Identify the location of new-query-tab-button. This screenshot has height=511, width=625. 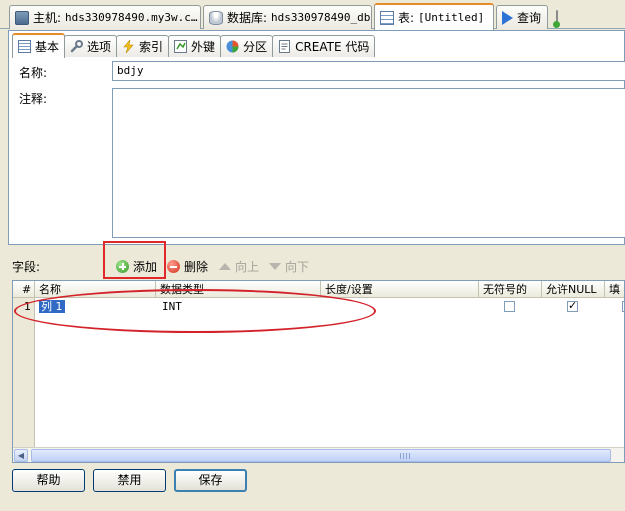
(557, 18).